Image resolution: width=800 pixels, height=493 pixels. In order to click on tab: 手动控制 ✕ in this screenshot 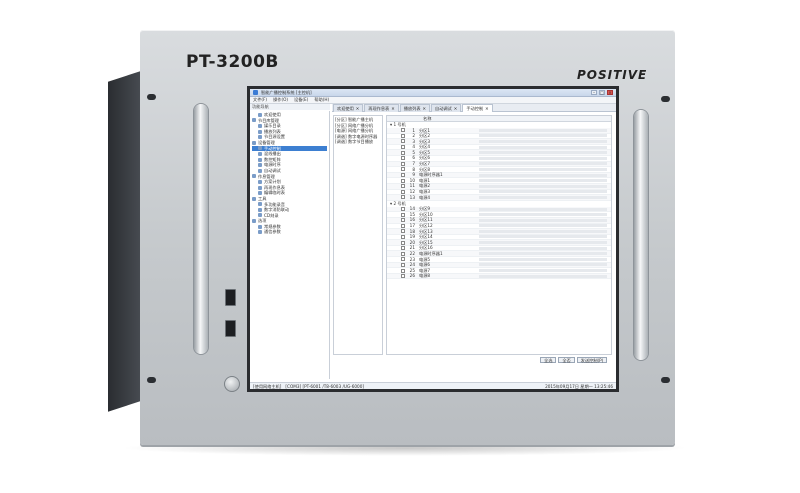, I will do `click(477, 108)`.